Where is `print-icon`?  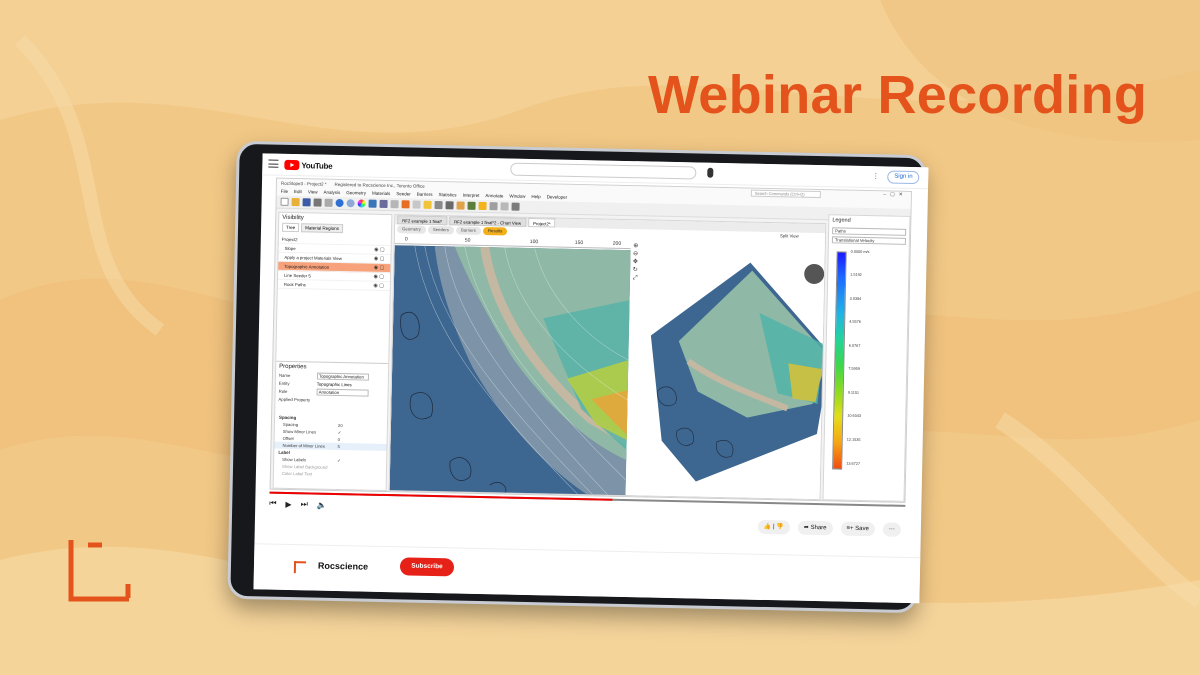 print-icon is located at coordinates (317, 202).